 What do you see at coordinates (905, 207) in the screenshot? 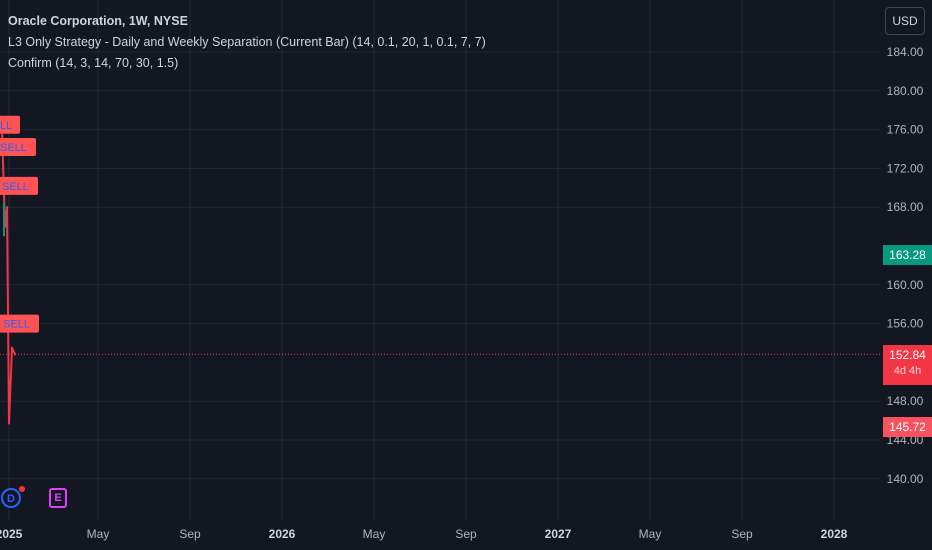
I see `y-tick-label: 168.00` at bounding box center [905, 207].